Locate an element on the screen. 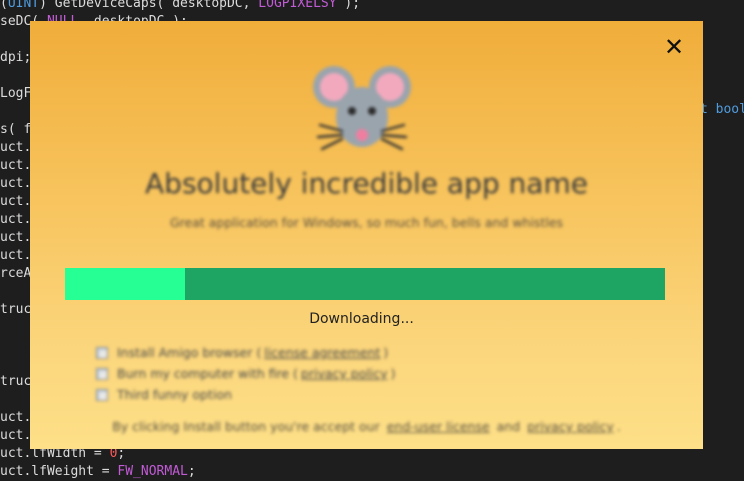 The height and width of the screenshot is (481, 744). code-fragment-right: t bool is located at coordinates (722, 109).